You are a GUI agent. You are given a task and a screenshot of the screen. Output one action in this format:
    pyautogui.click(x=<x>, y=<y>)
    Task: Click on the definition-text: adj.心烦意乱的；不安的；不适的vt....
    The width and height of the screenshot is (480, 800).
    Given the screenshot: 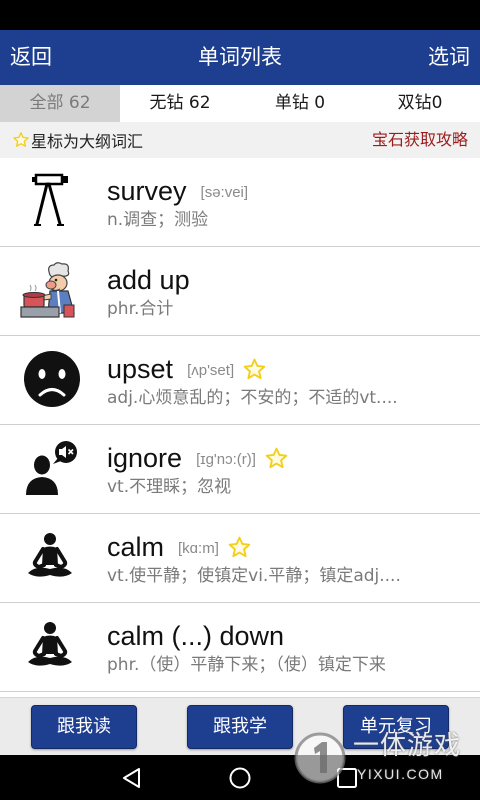 What is the action you would take?
    pyautogui.click(x=252, y=398)
    